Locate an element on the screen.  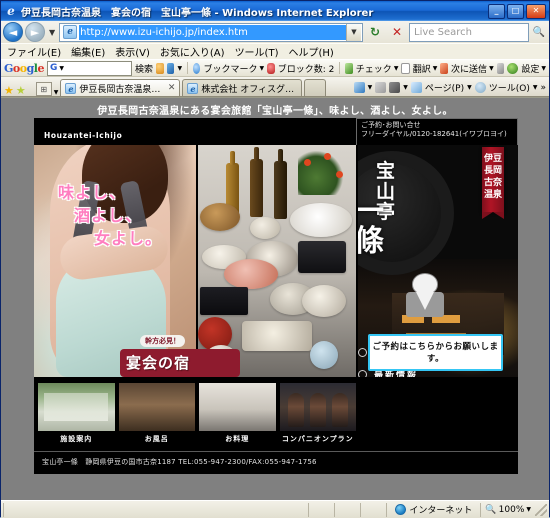
page-headline: 伊豆長岡古奈温泉にある宴会旅館「宝山亭一條」、味よし、酒よし、女よし。 is located at coordinates (275, 111).